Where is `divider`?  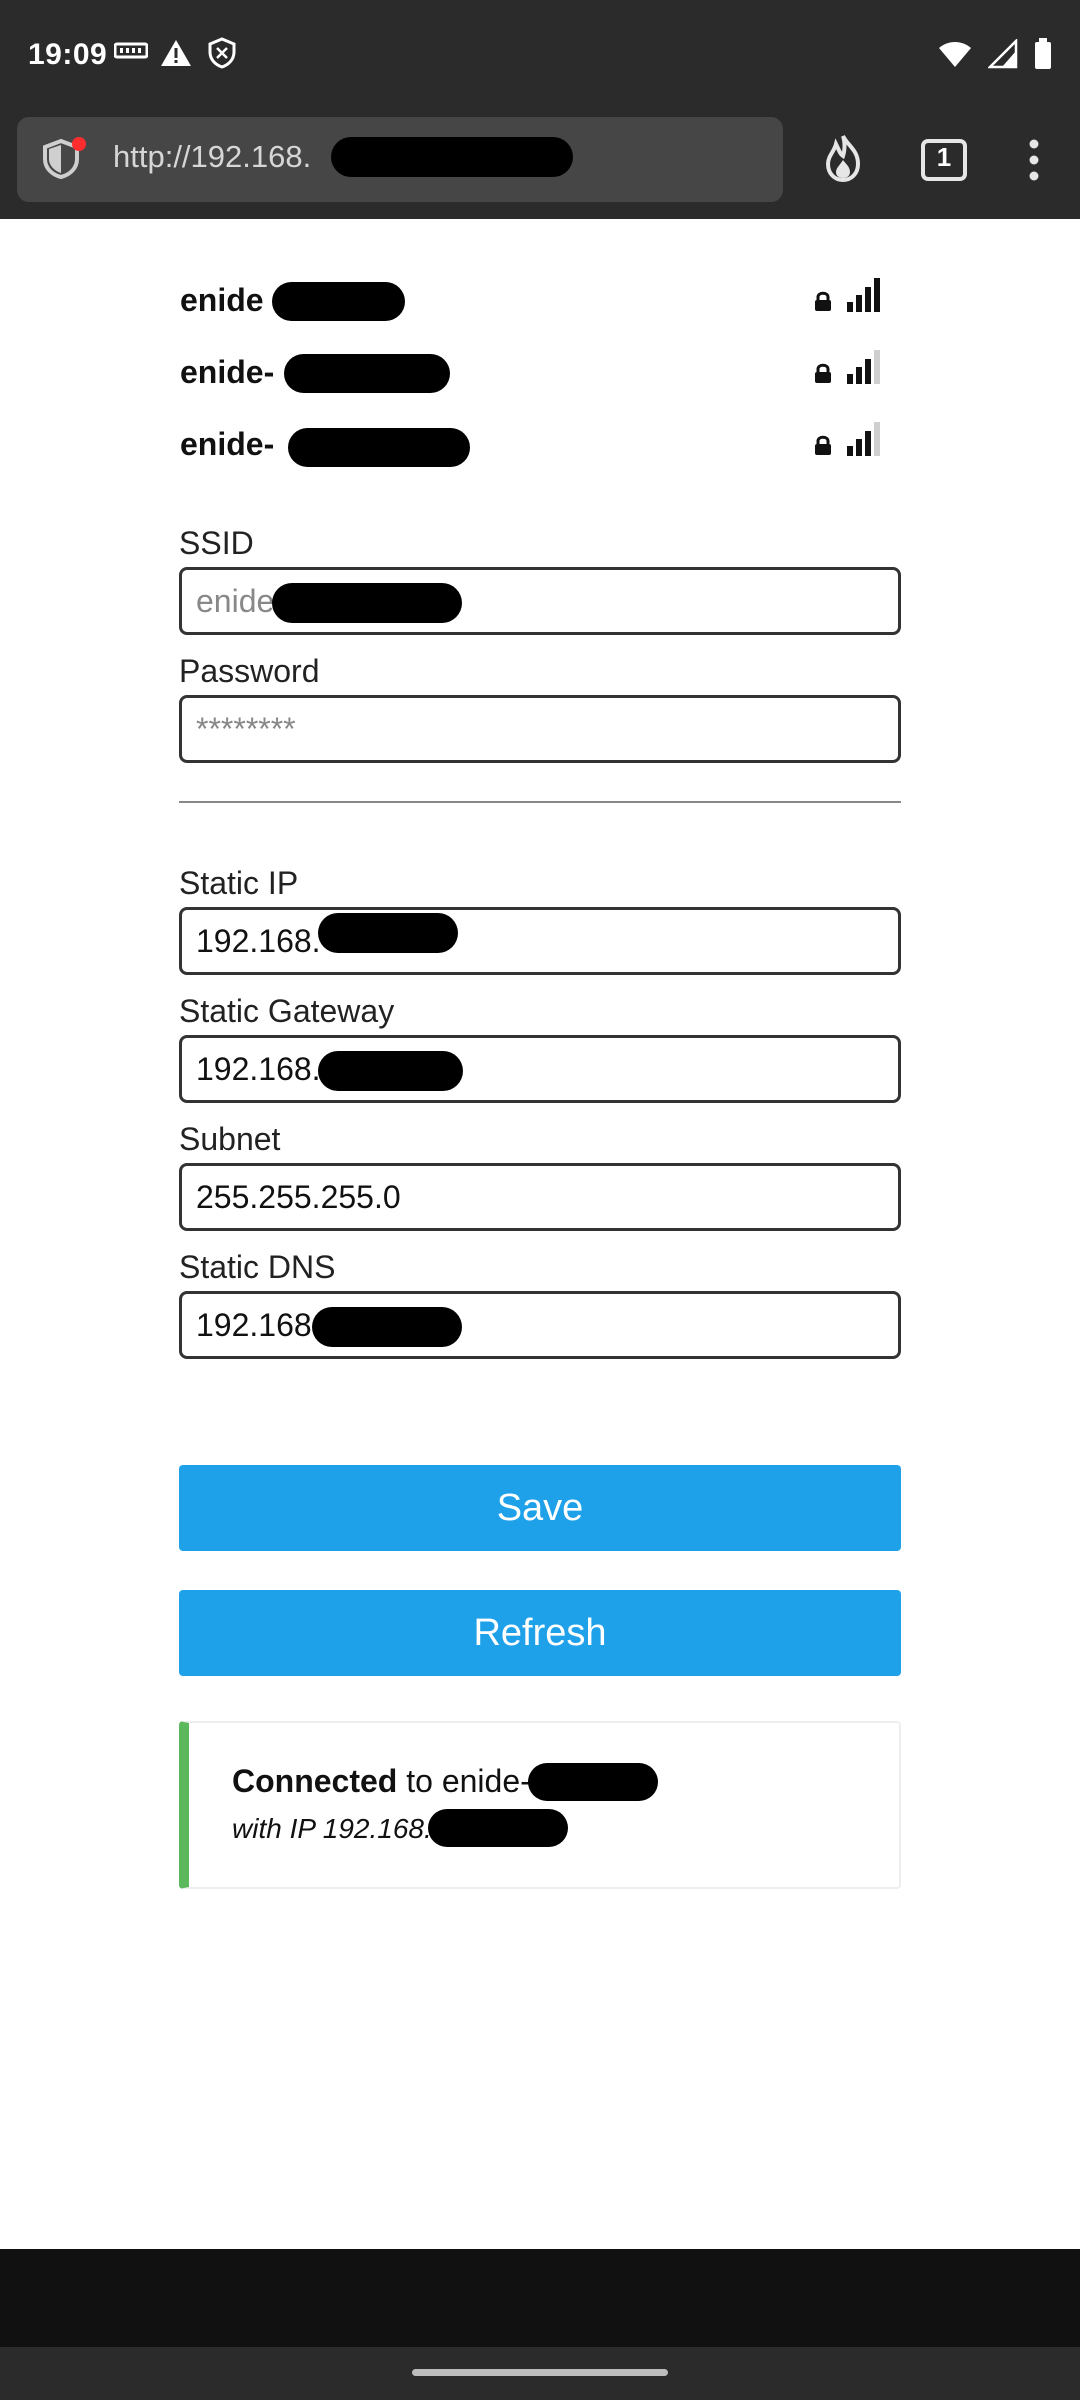
divider is located at coordinates (540, 802).